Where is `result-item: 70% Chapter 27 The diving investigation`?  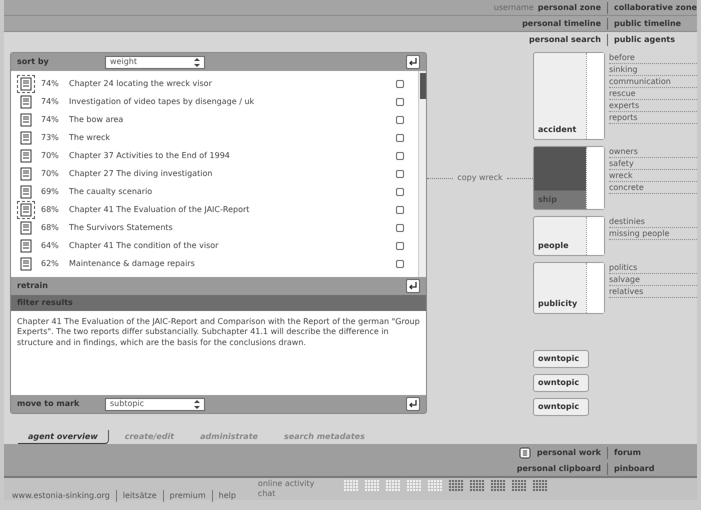 result-item: 70% Chapter 27 The diving investigation is located at coordinates (214, 174).